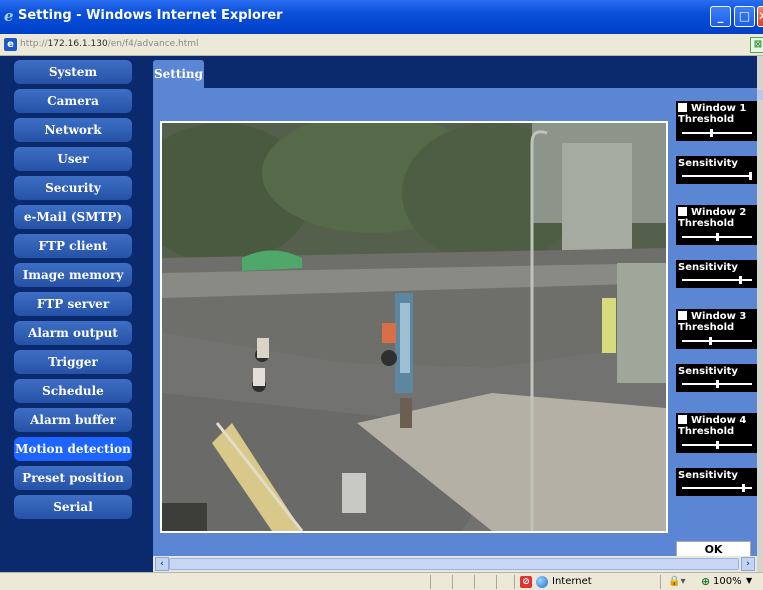 The image size is (763, 590). What do you see at coordinates (719, 212) in the screenshot?
I see `window-2-label: Window 2` at bounding box center [719, 212].